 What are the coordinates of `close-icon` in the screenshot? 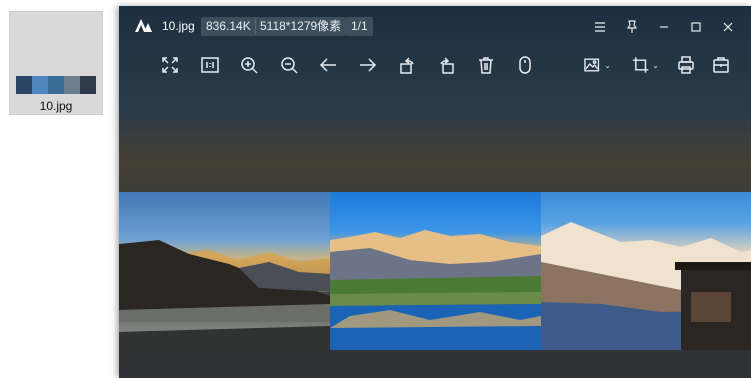 It's located at (728, 27).